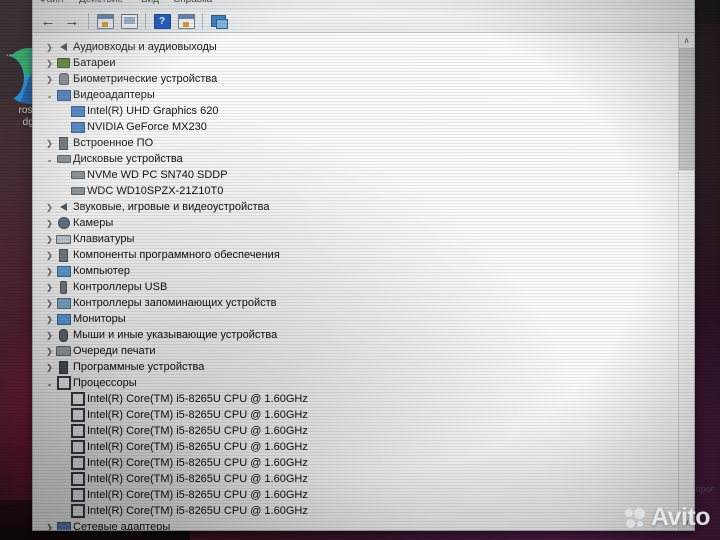 The image size is (720, 540). Describe the element at coordinates (72, 21) in the screenshot. I see `forward-button: →` at that location.